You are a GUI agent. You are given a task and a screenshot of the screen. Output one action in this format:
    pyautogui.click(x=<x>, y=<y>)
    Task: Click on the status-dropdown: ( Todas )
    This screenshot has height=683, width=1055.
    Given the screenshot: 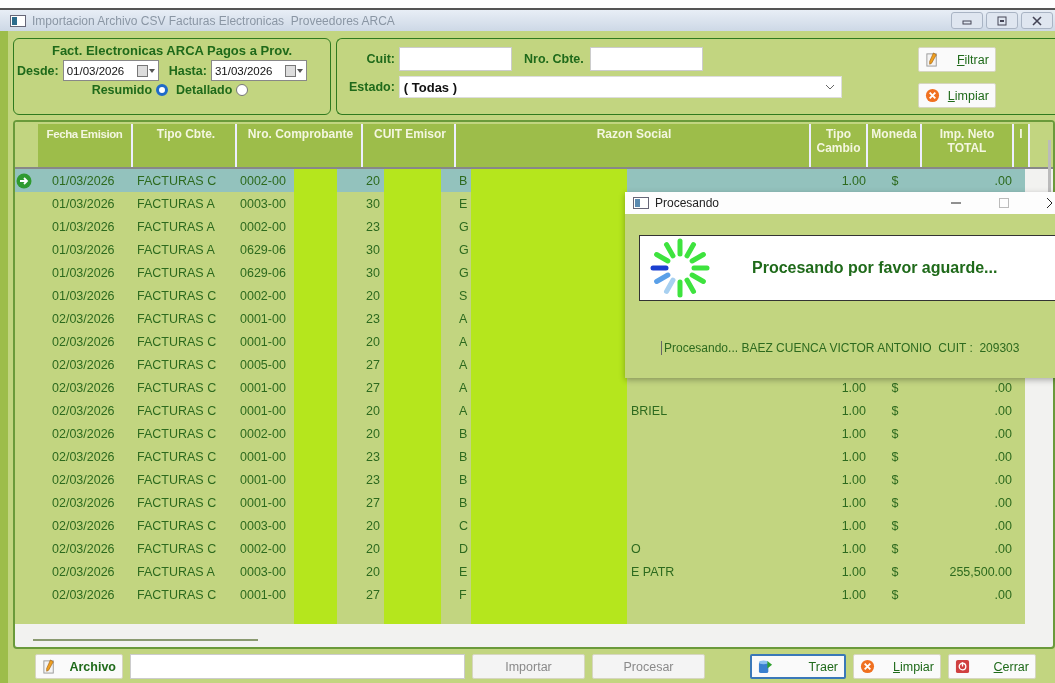 What is the action you would take?
    pyautogui.click(x=620, y=87)
    